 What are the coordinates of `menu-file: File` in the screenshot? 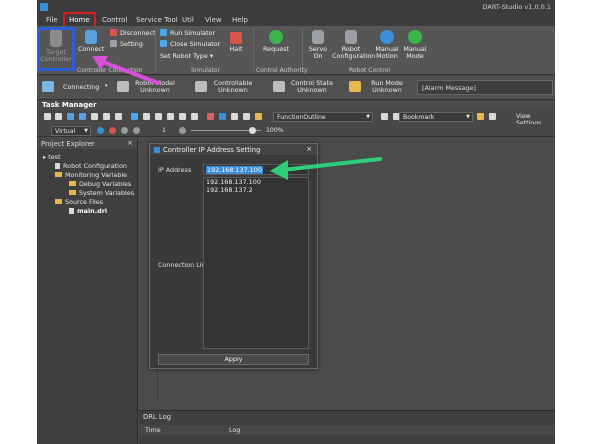 It's located at (52, 20).